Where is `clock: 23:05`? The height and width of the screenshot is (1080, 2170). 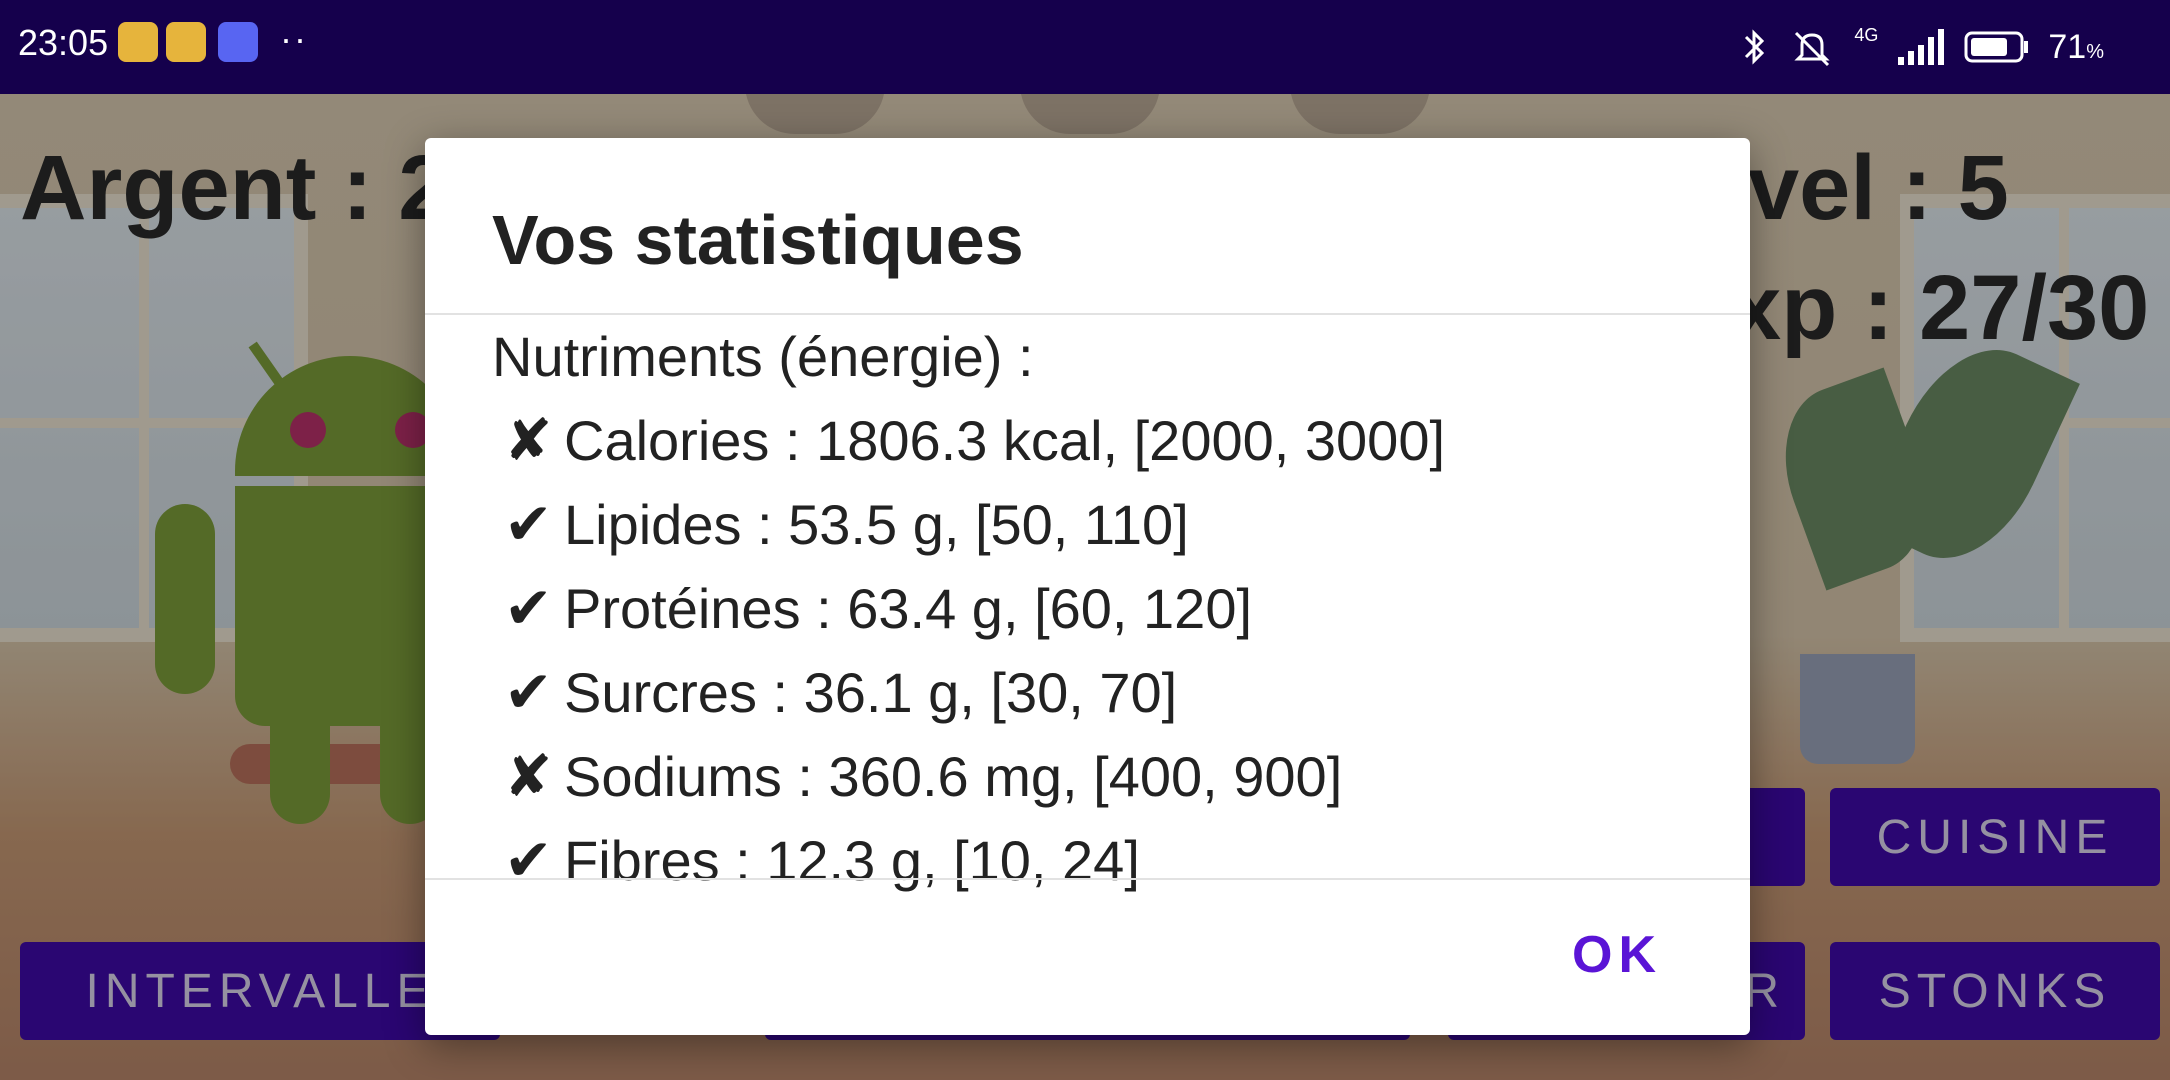
clock: 23:05 is located at coordinates (63, 42).